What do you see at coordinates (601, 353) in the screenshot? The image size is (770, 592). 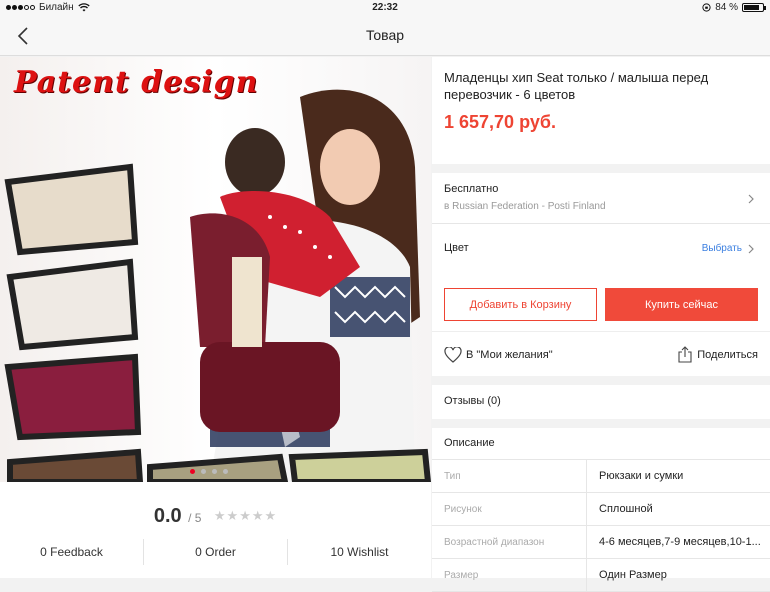 I see `wishlist-share-card: В "Мои желания" Поделиться` at bounding box center [601, 353].